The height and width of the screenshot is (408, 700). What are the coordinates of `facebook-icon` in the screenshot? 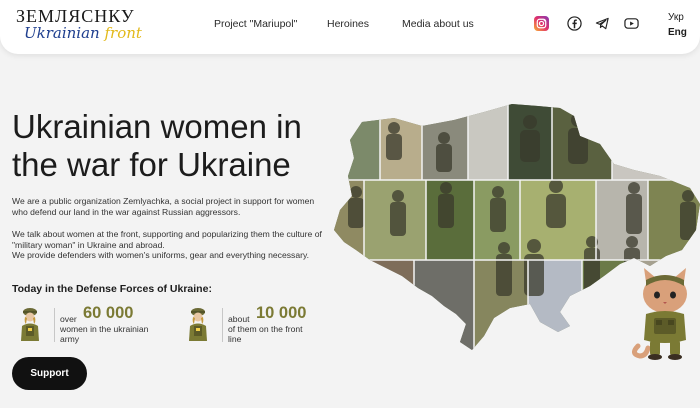 It's located at (574, 23).